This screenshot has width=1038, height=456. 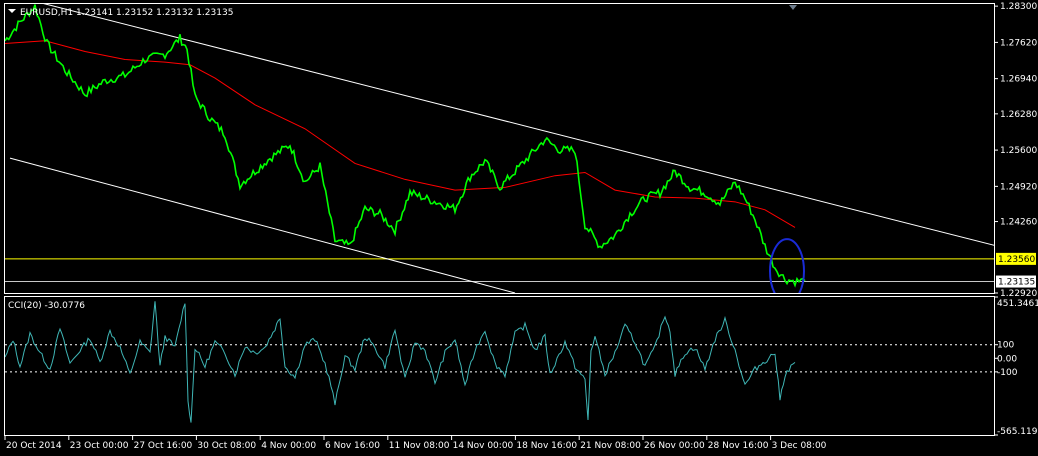 I want to click on cci-tick-label: -100, so click(x=1007, y=373).